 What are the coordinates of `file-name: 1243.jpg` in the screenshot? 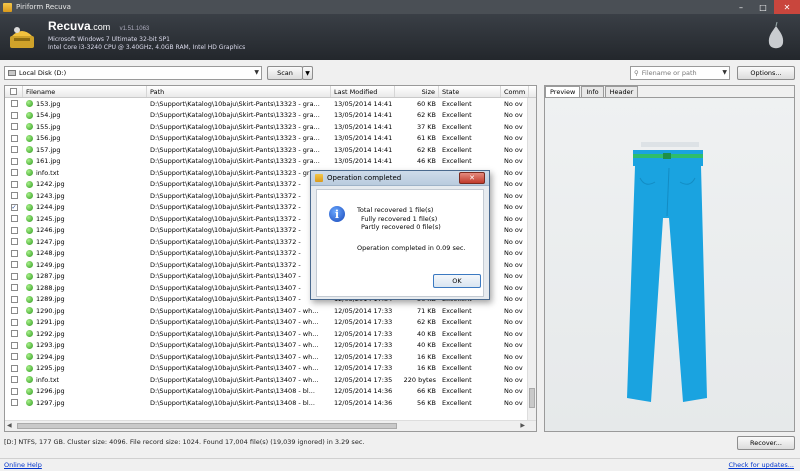 It's located at (50, 195).